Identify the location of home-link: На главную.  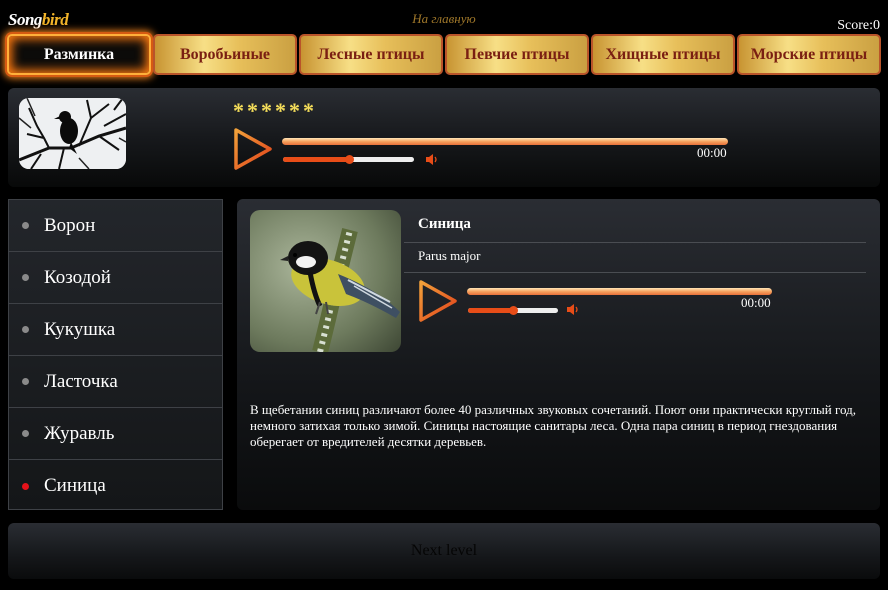
(444, 19).